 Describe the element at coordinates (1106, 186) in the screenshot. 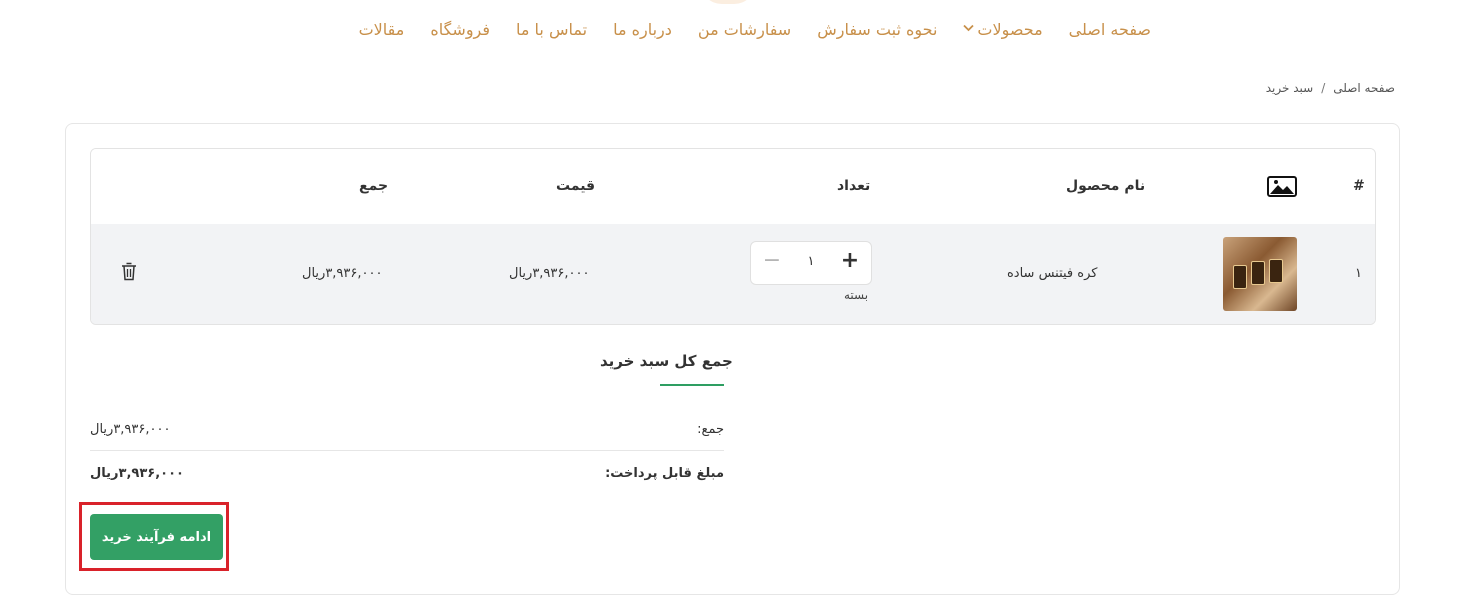

I see `header-product-name: نام محصول` at that location.